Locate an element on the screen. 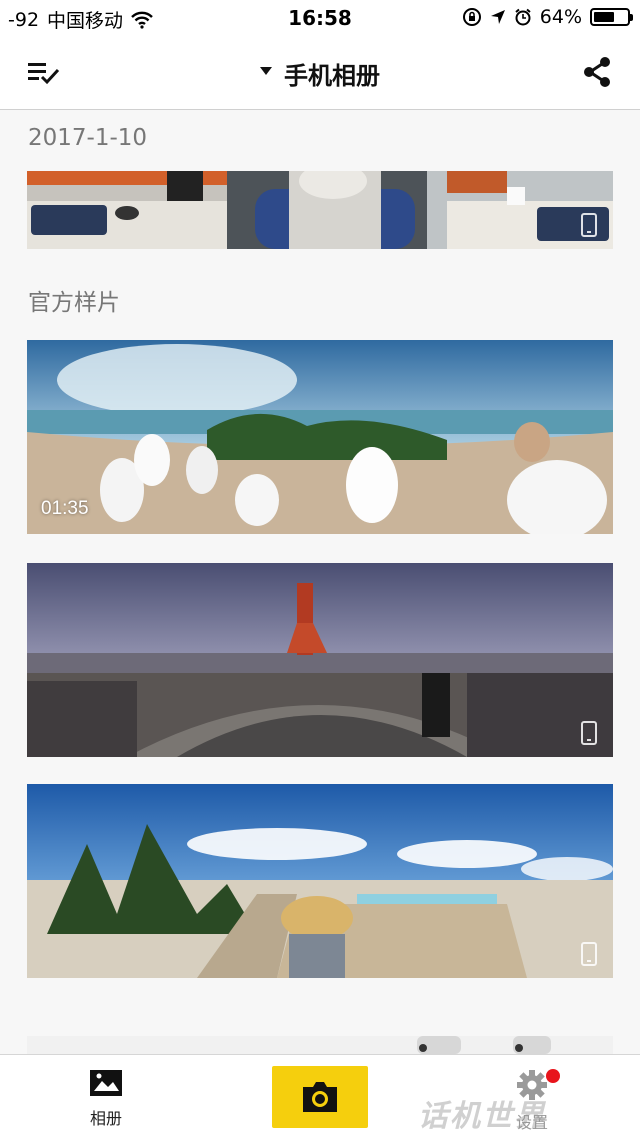 This screenshot has width=640, height=1138. camera-icon is located at coordinates (320, 1097).